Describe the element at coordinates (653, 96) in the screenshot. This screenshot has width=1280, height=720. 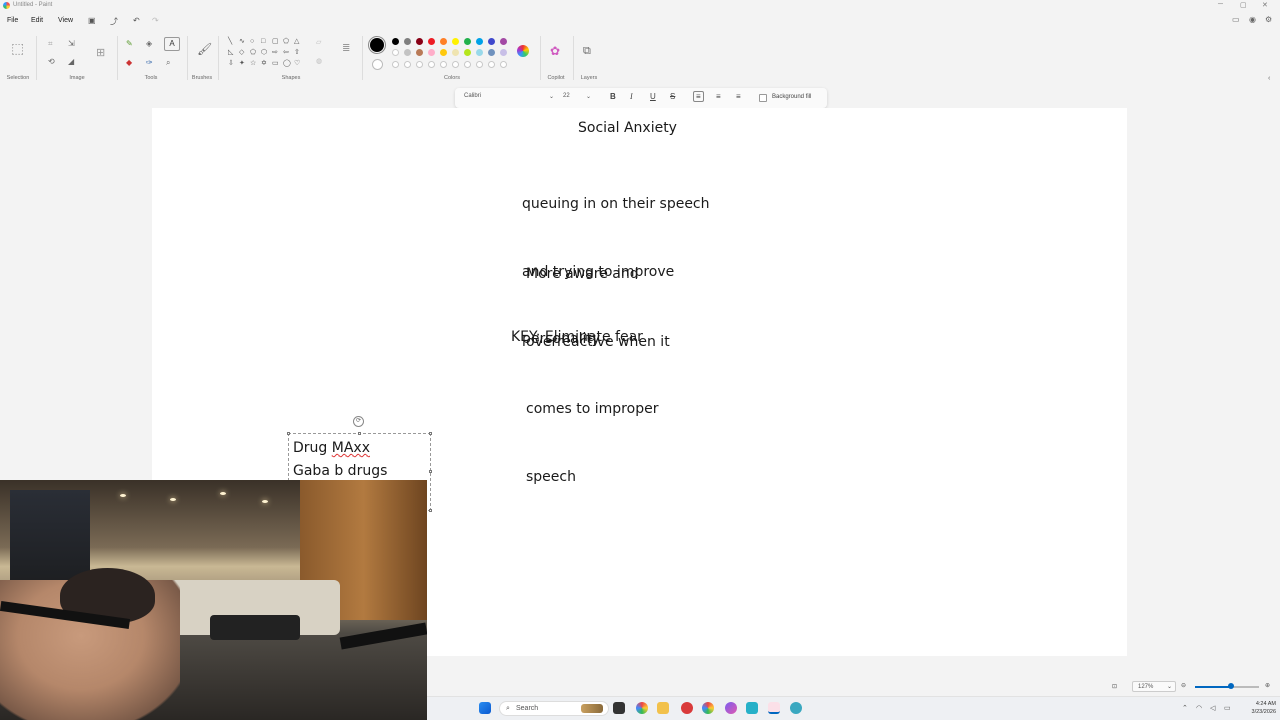
I see `underline-button: U` at that location.